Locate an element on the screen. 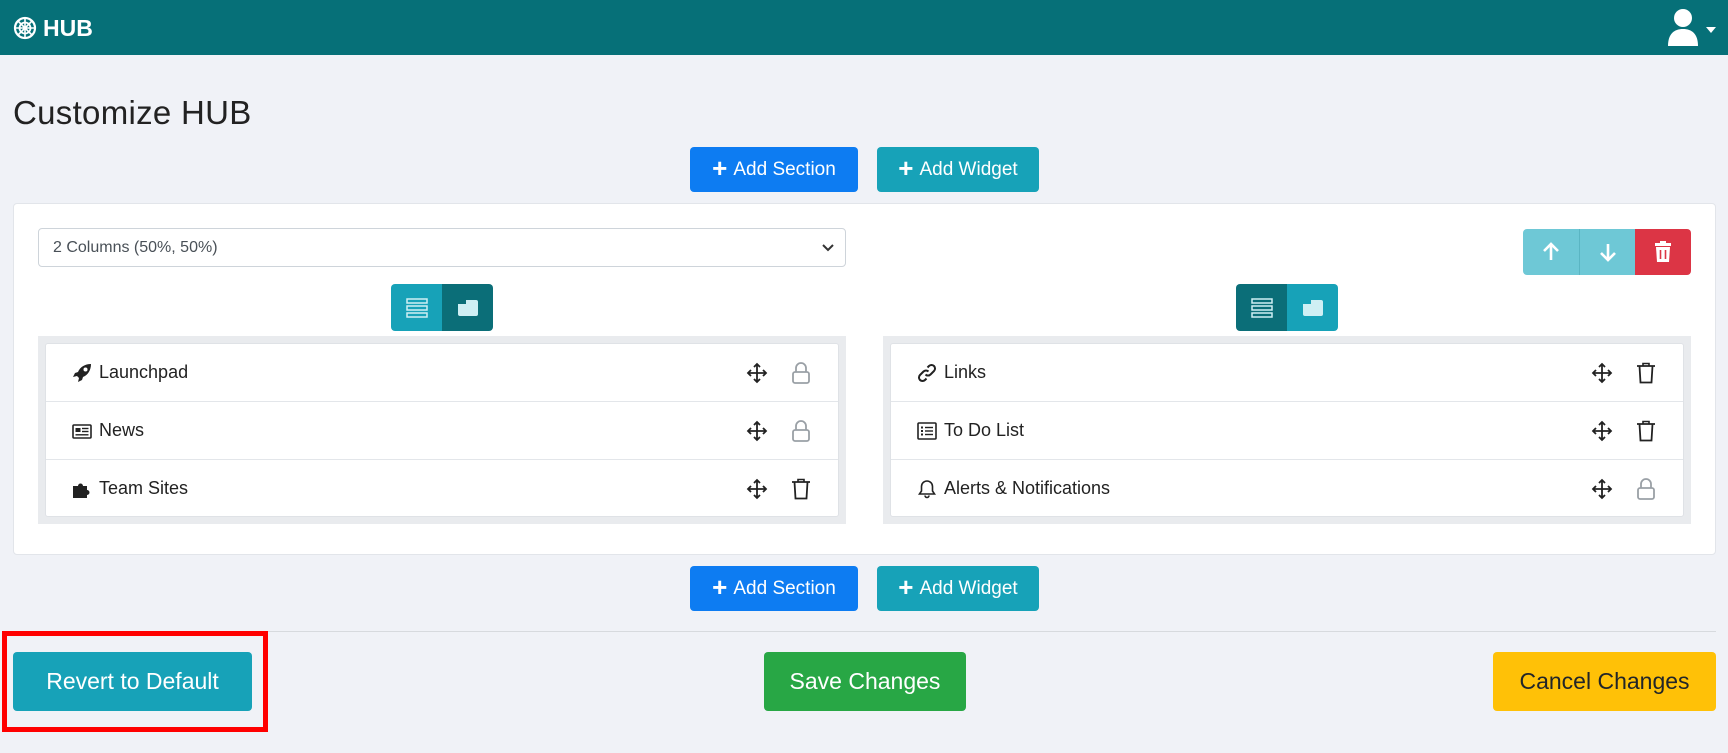 The height and width of the screenshot is (753, 1728). column-1-view-toggle is located at coordinates (442, 307).